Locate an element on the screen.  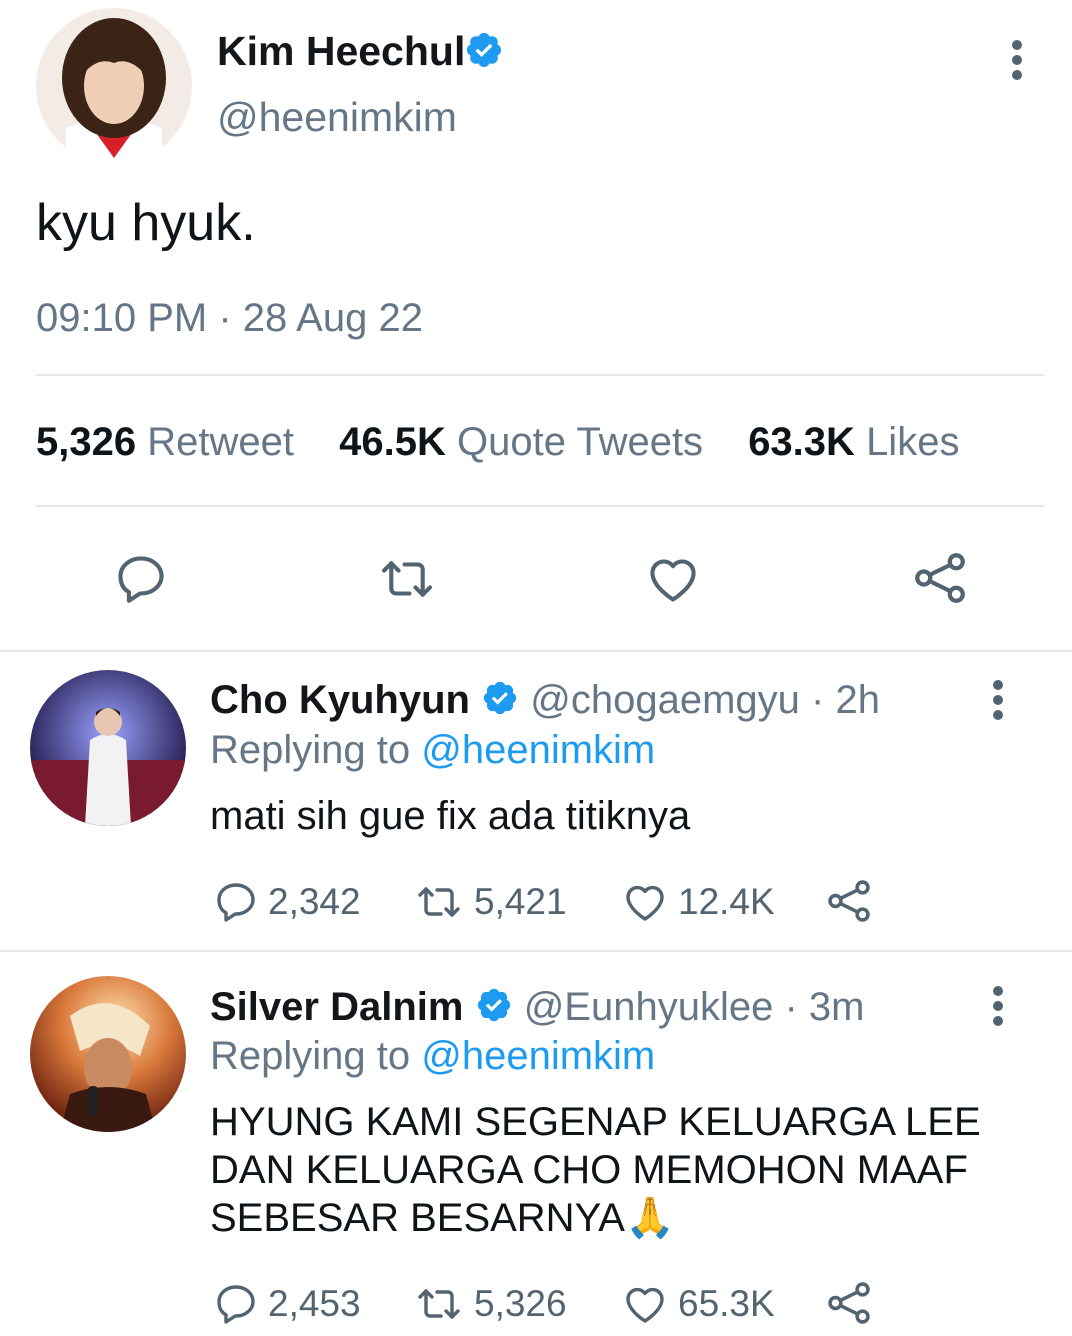
retweets-label: Retweet is located at coordinates (220, 442).